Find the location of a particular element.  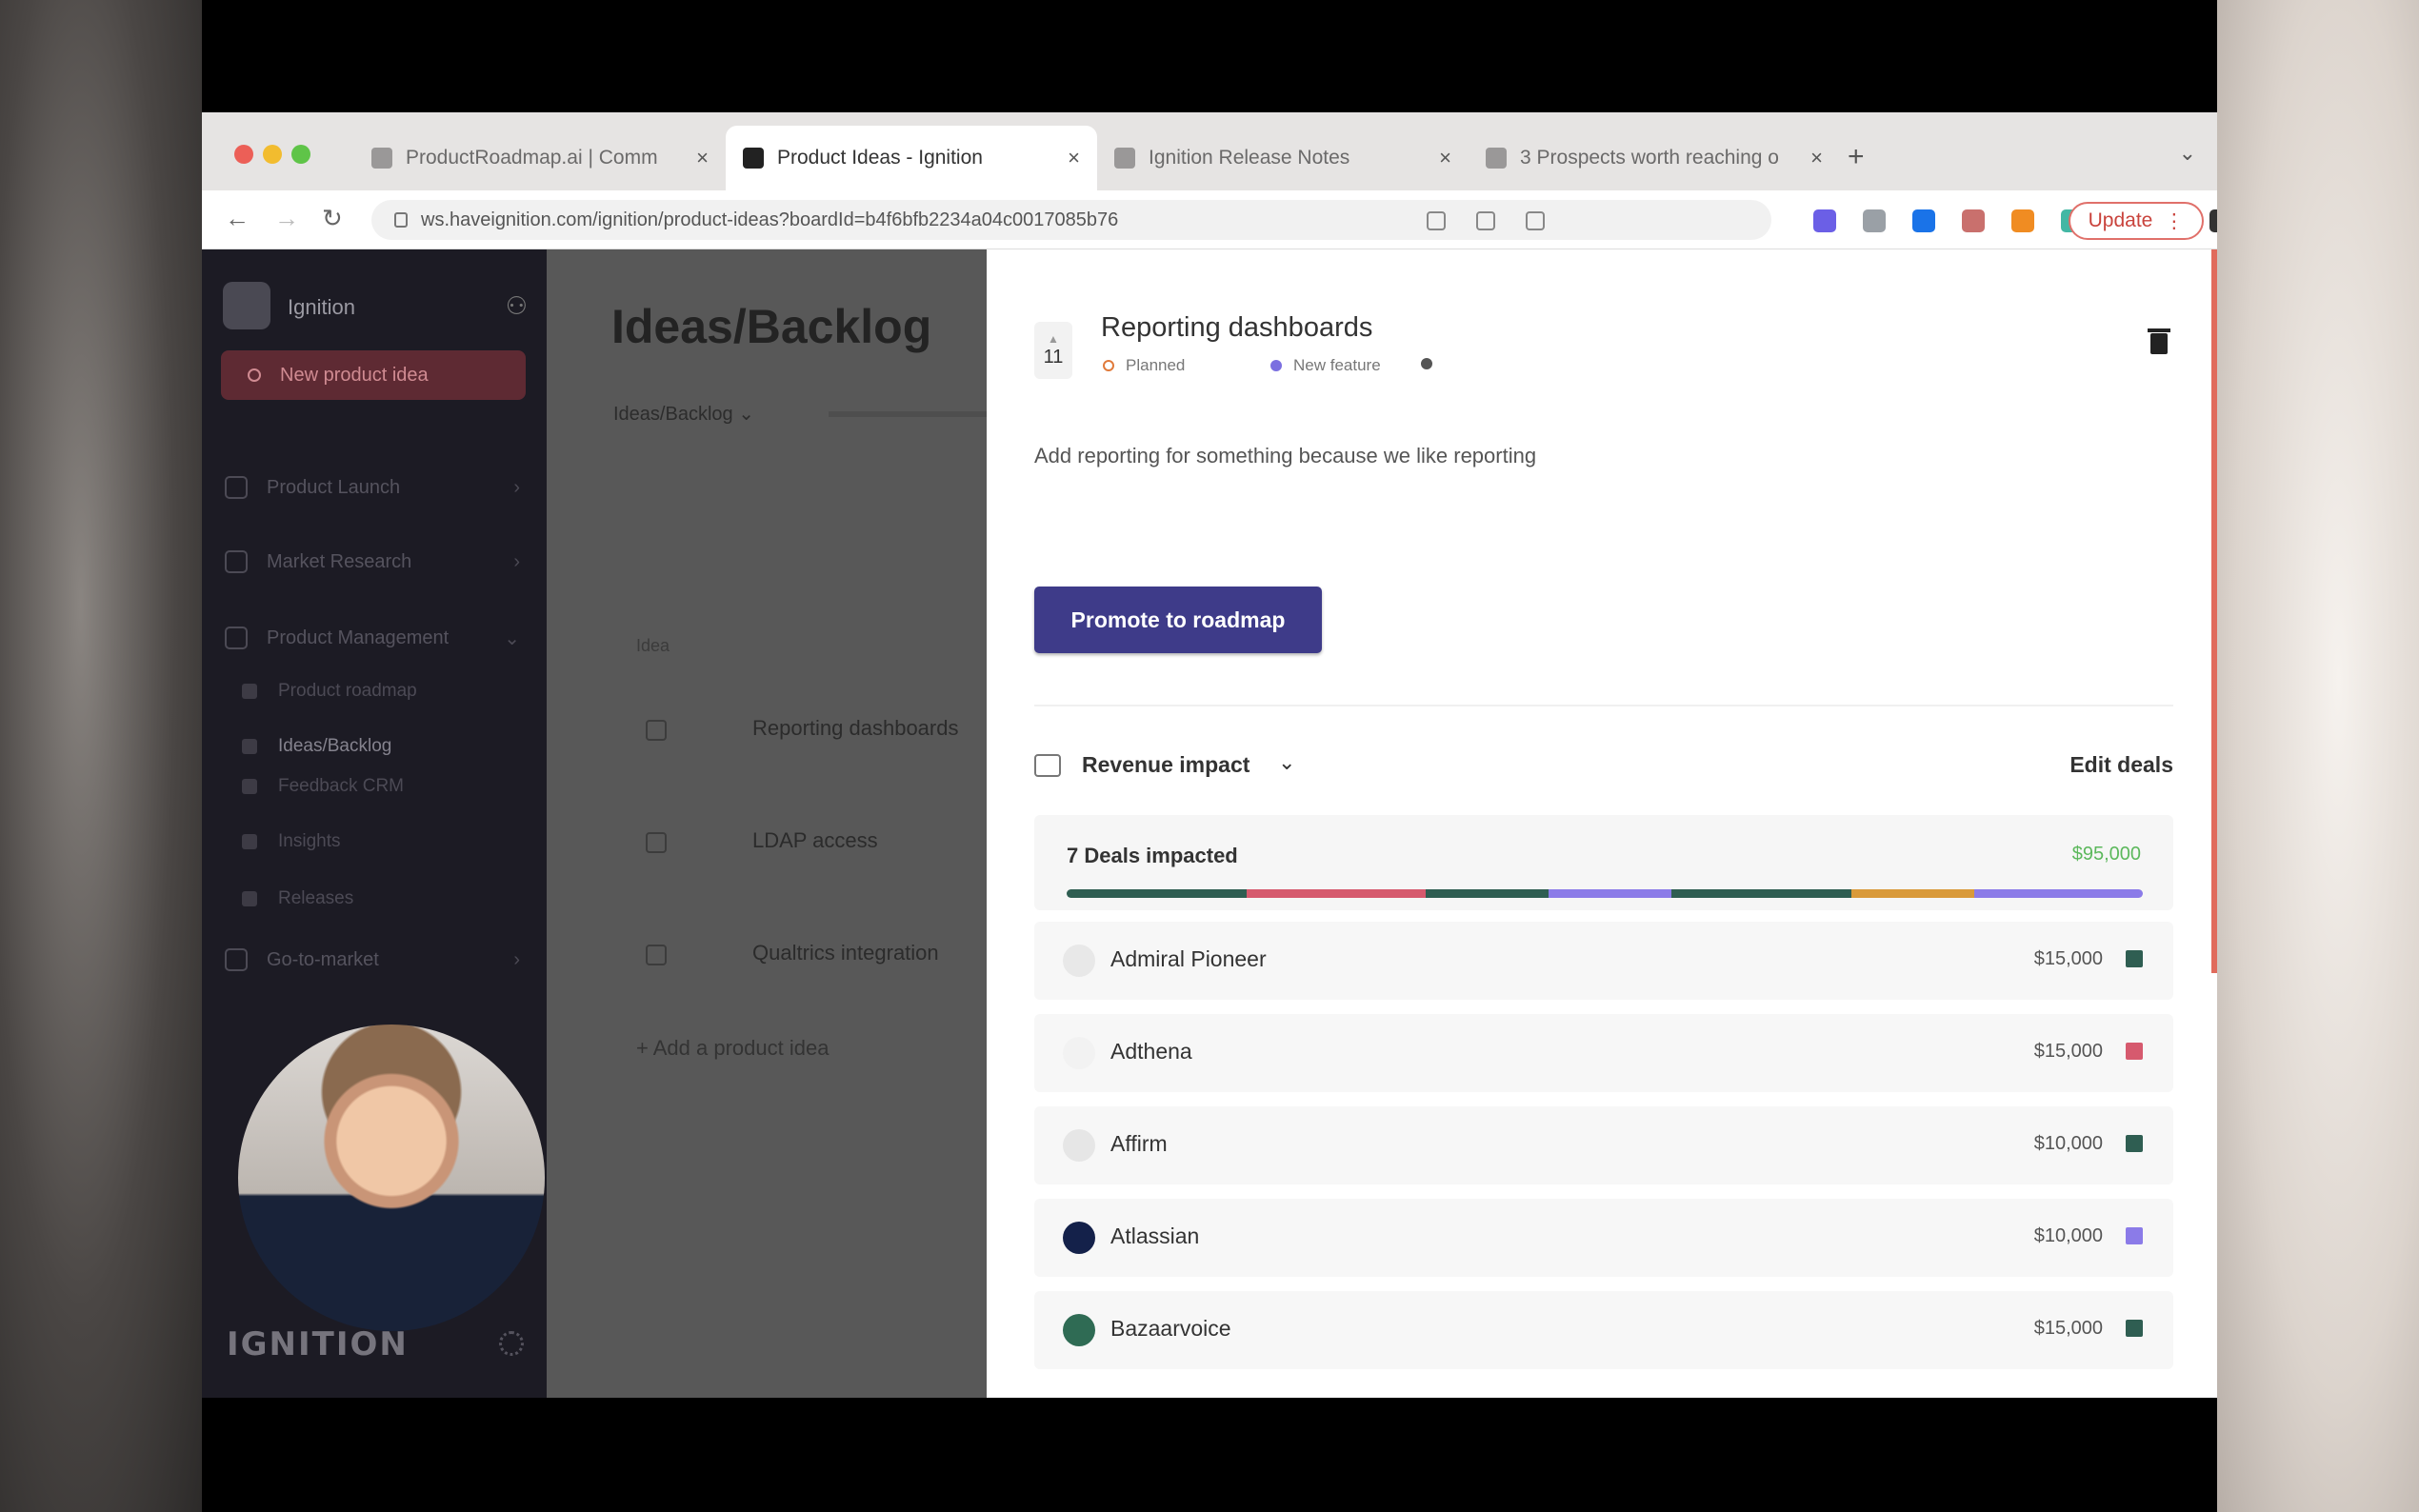

tab-ideas-backlog: Ideas/Backlog ⌄ is located at coordinates (683, 414).